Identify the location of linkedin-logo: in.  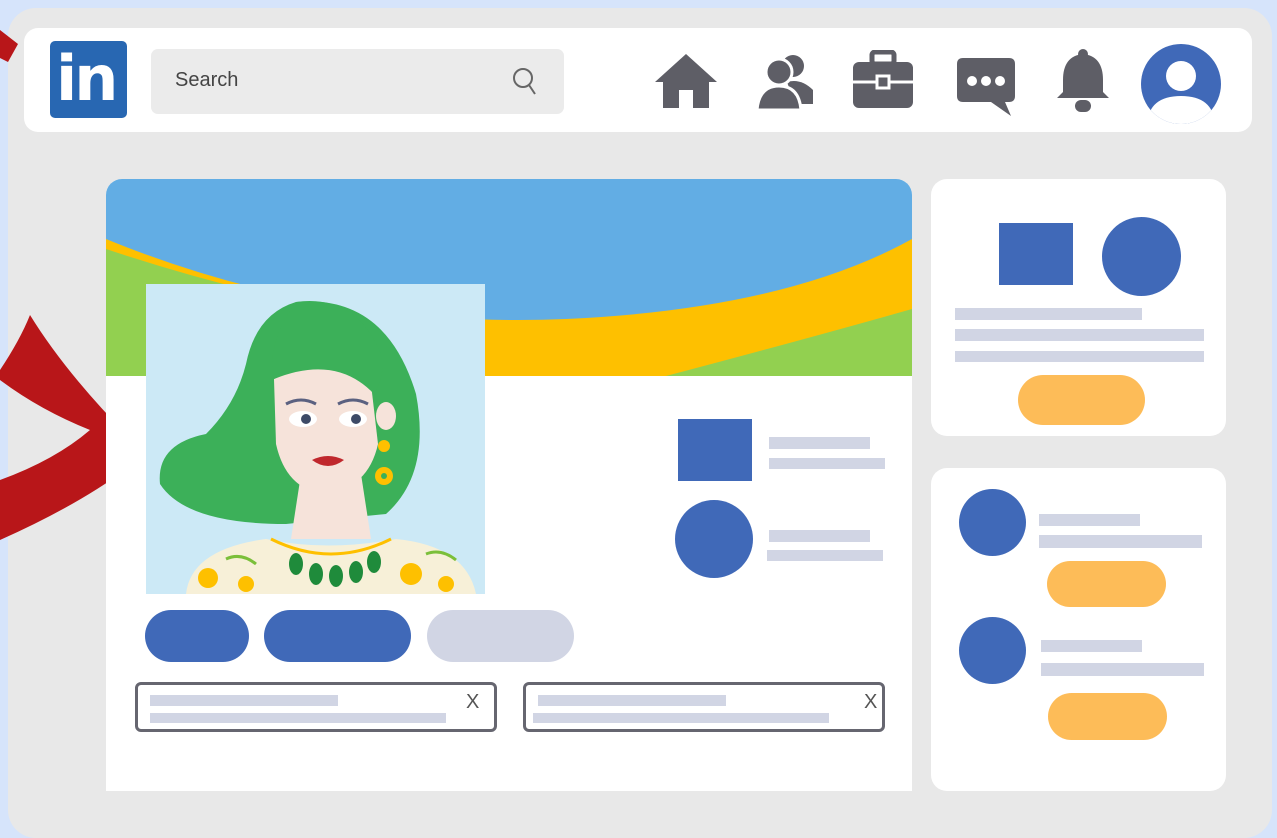
(88, 79).